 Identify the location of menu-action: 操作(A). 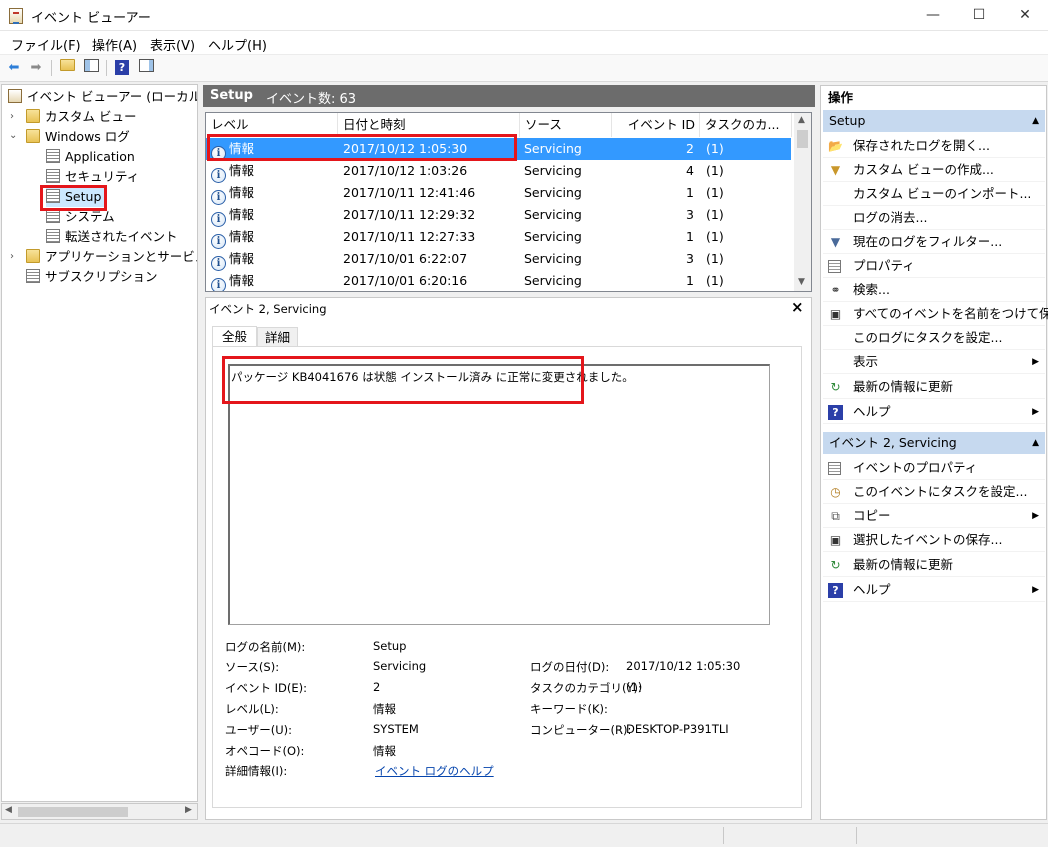
(114, 44).